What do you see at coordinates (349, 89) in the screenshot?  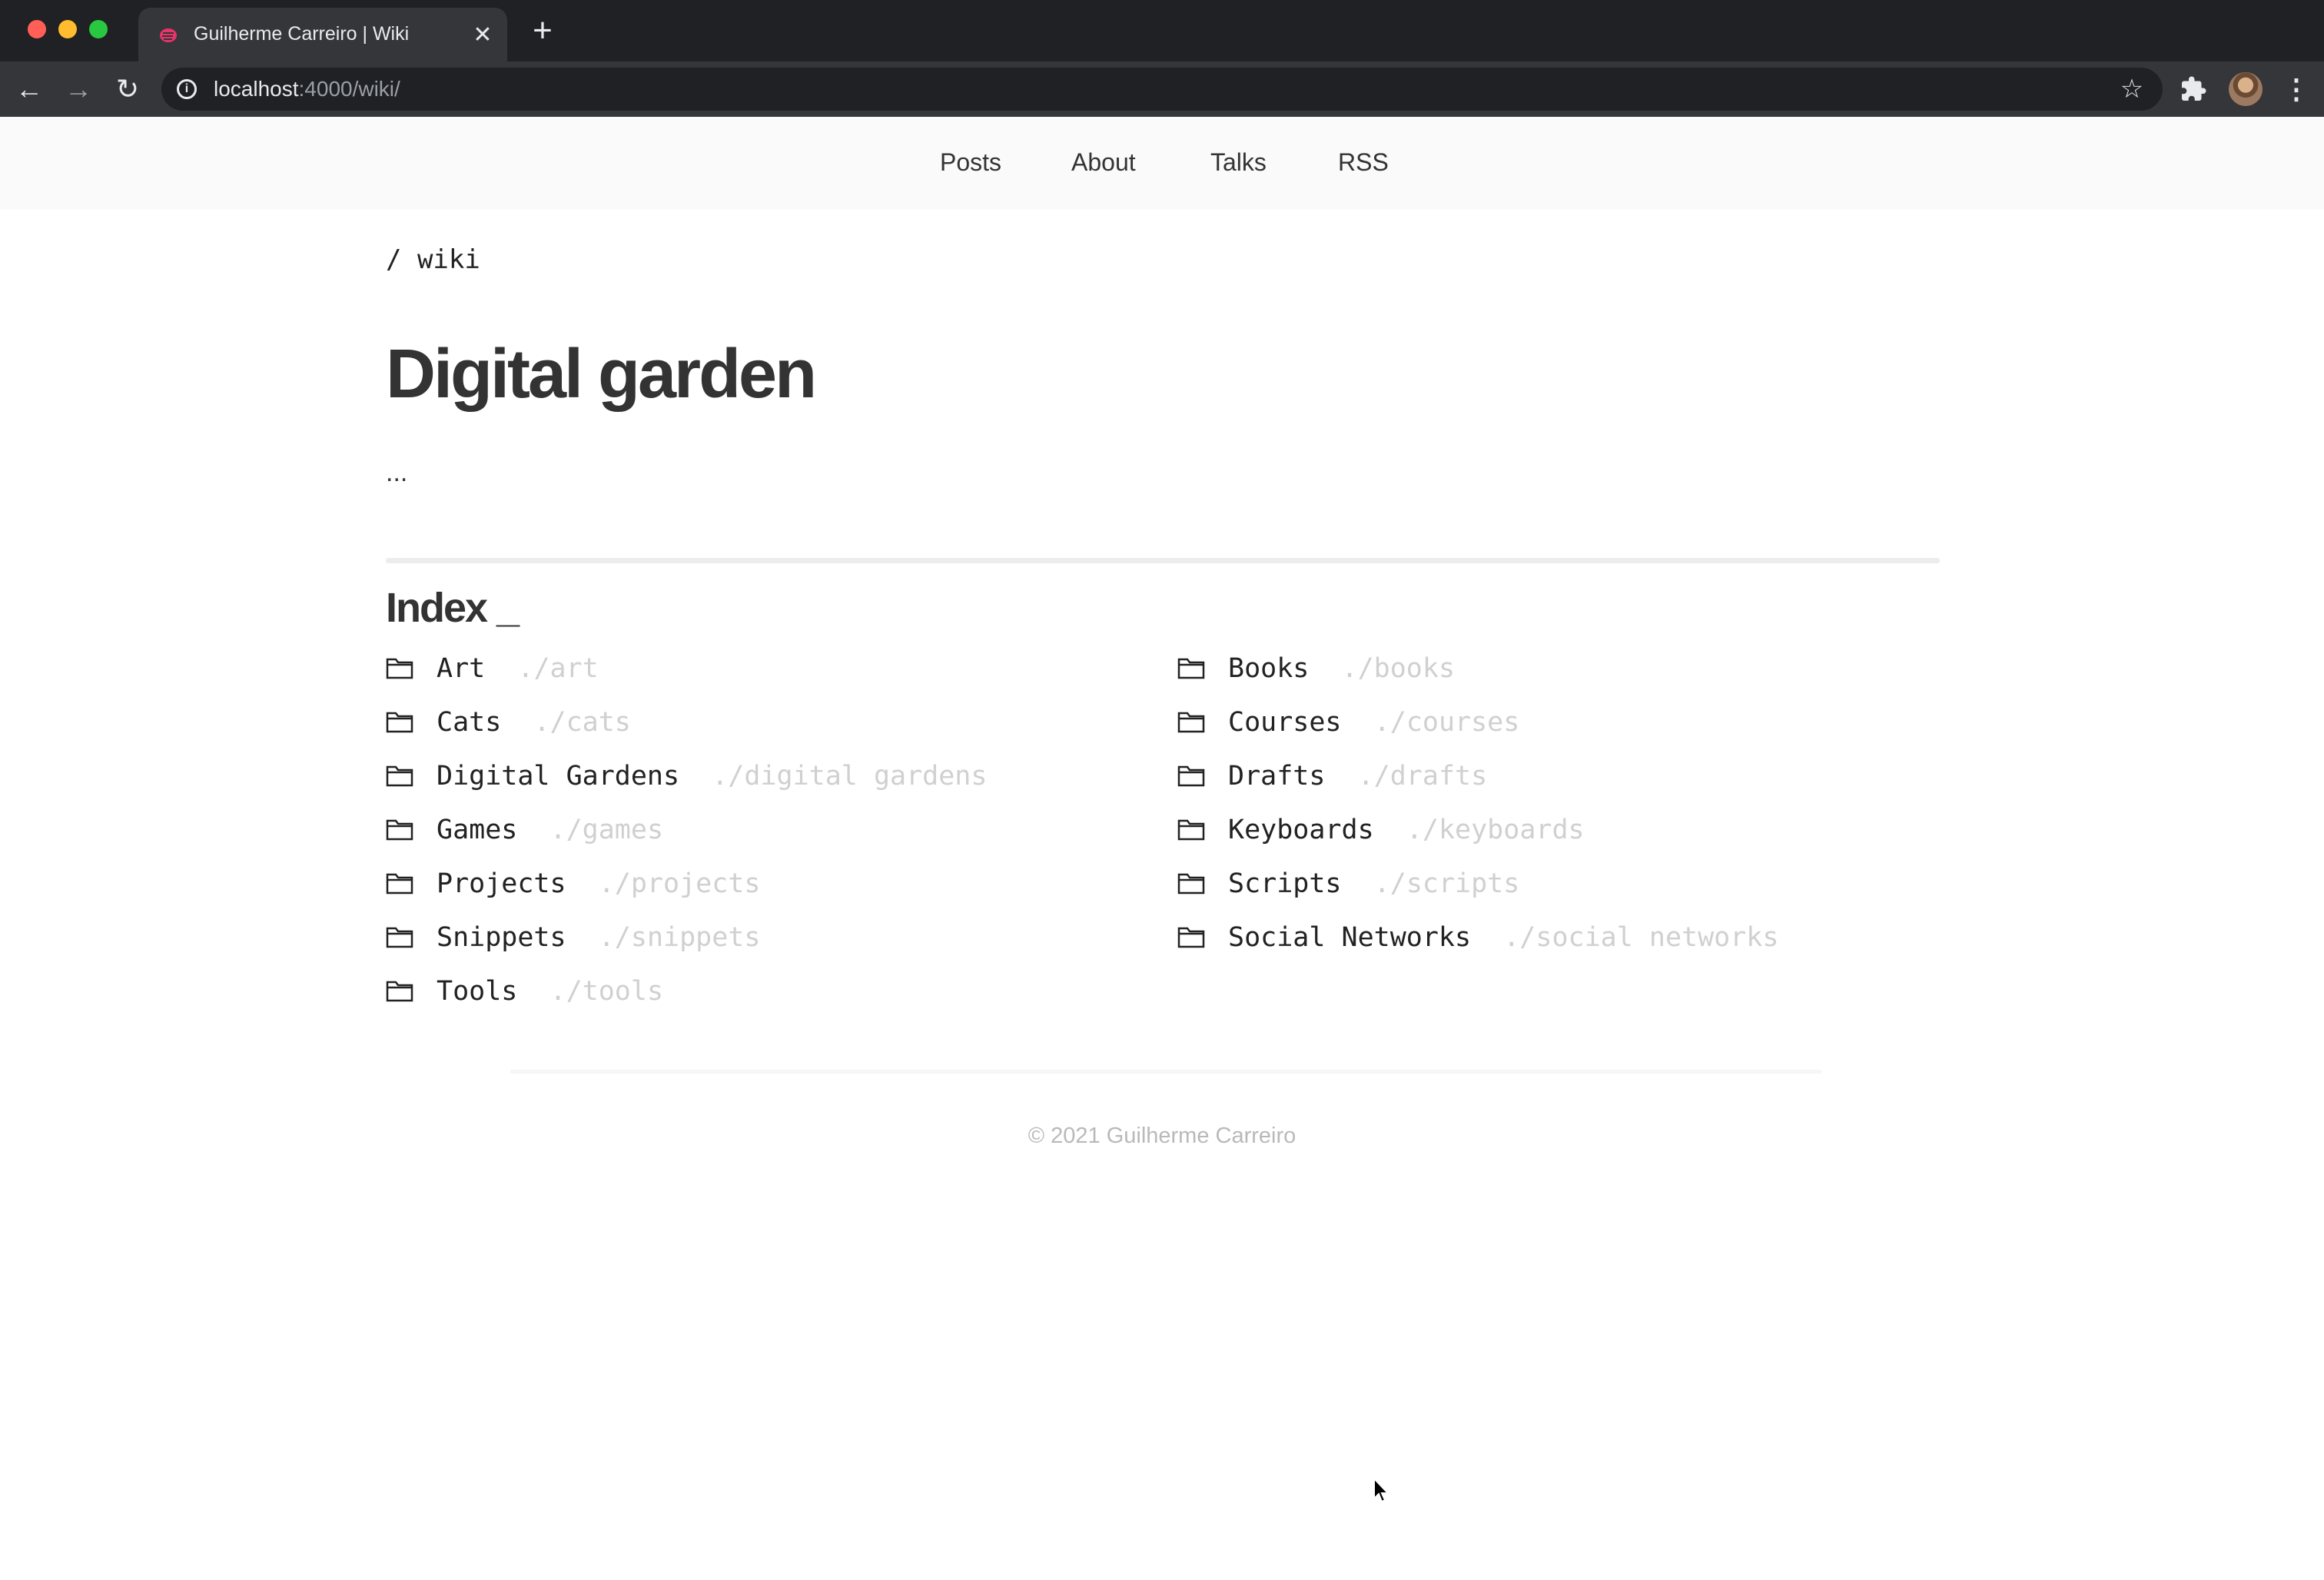 I see `url-path: :4000/wiki/` at bounding box center [349, 89].